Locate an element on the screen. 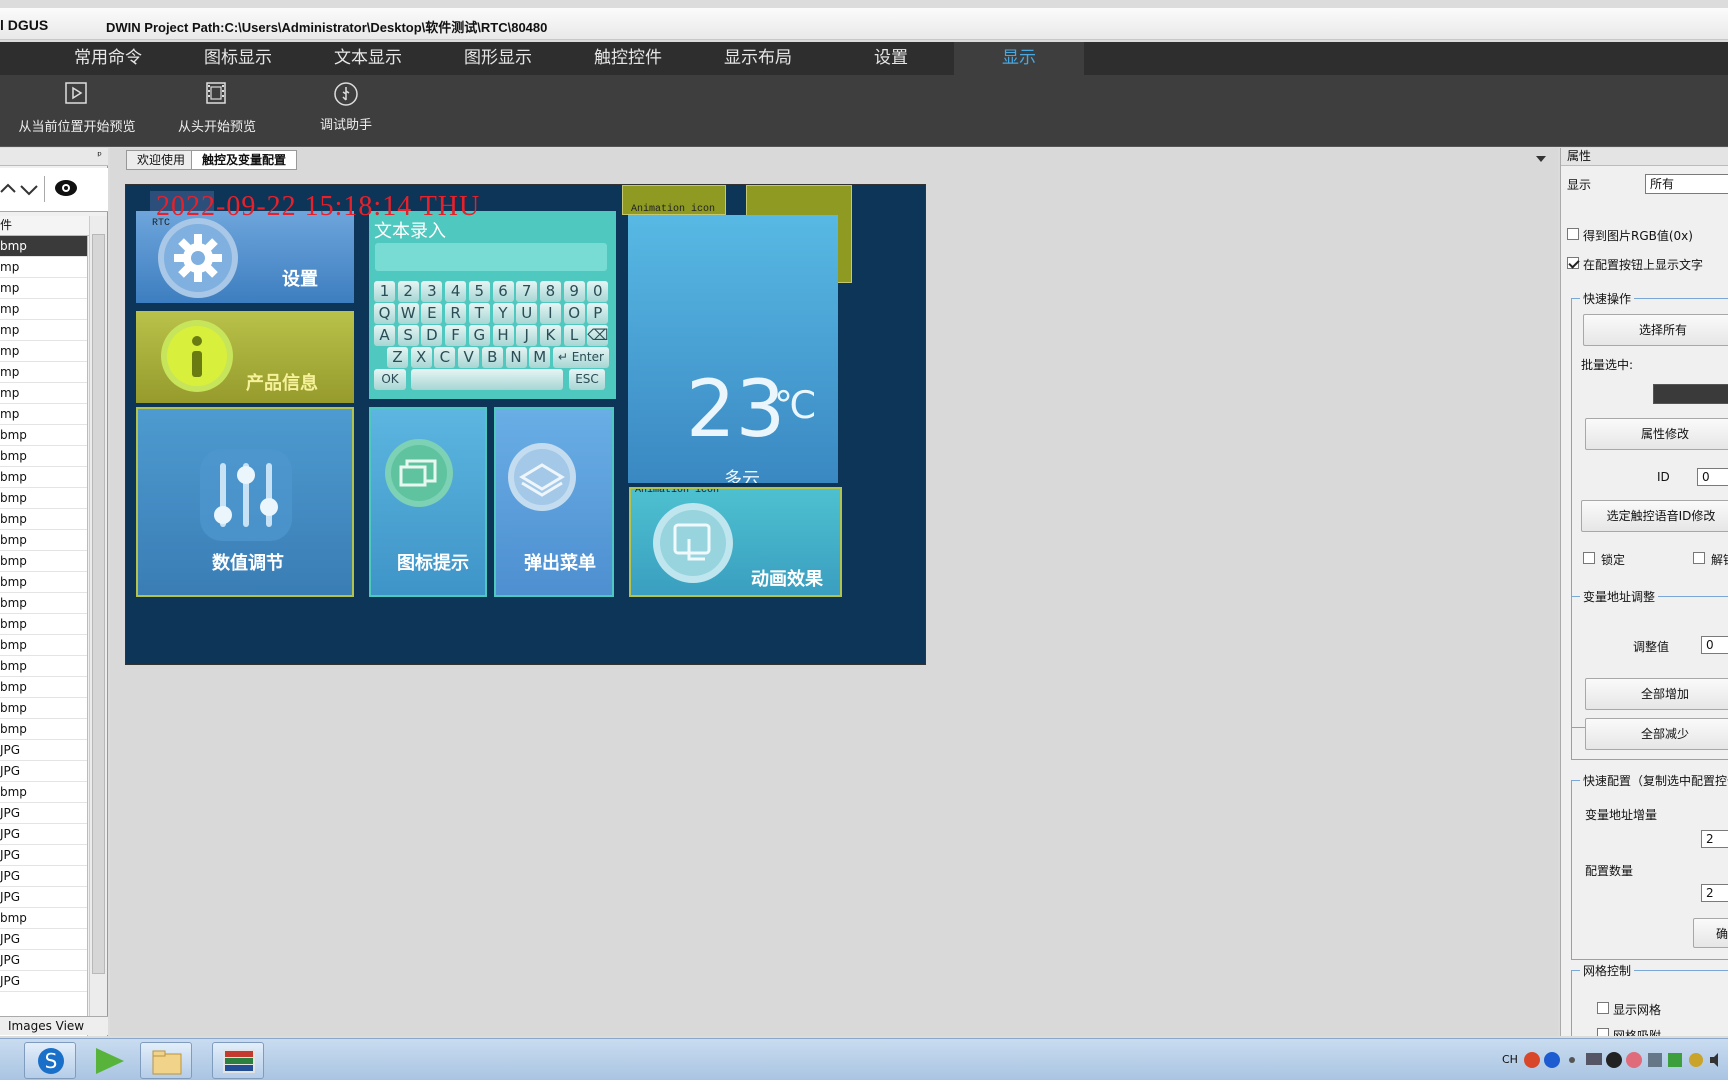 This screenshot has width=1728, height=1080. keyboard-key: E is located at coordinates (432, 313).